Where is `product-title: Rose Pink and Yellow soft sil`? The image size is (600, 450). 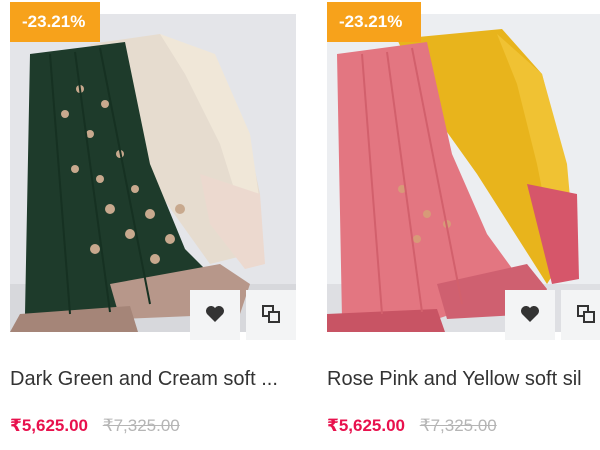
product-title: Rose Pink and Yellow soft sil is located at coordinates (463, 379).